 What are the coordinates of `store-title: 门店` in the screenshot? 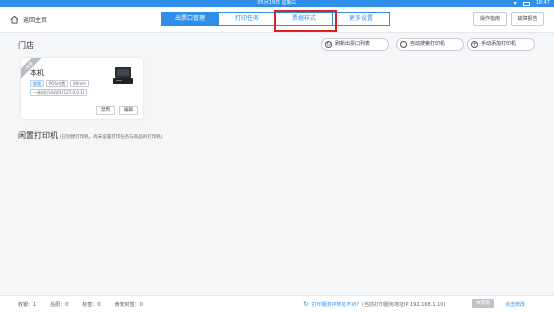 It's located at (26, 45).